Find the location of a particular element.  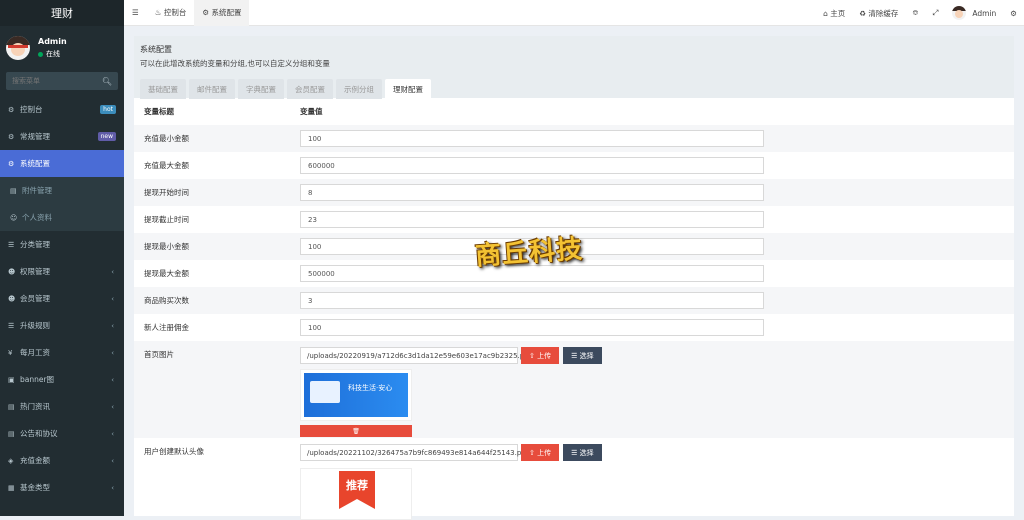

config-tab: 字典配置 is located at coordinates (261, 89).